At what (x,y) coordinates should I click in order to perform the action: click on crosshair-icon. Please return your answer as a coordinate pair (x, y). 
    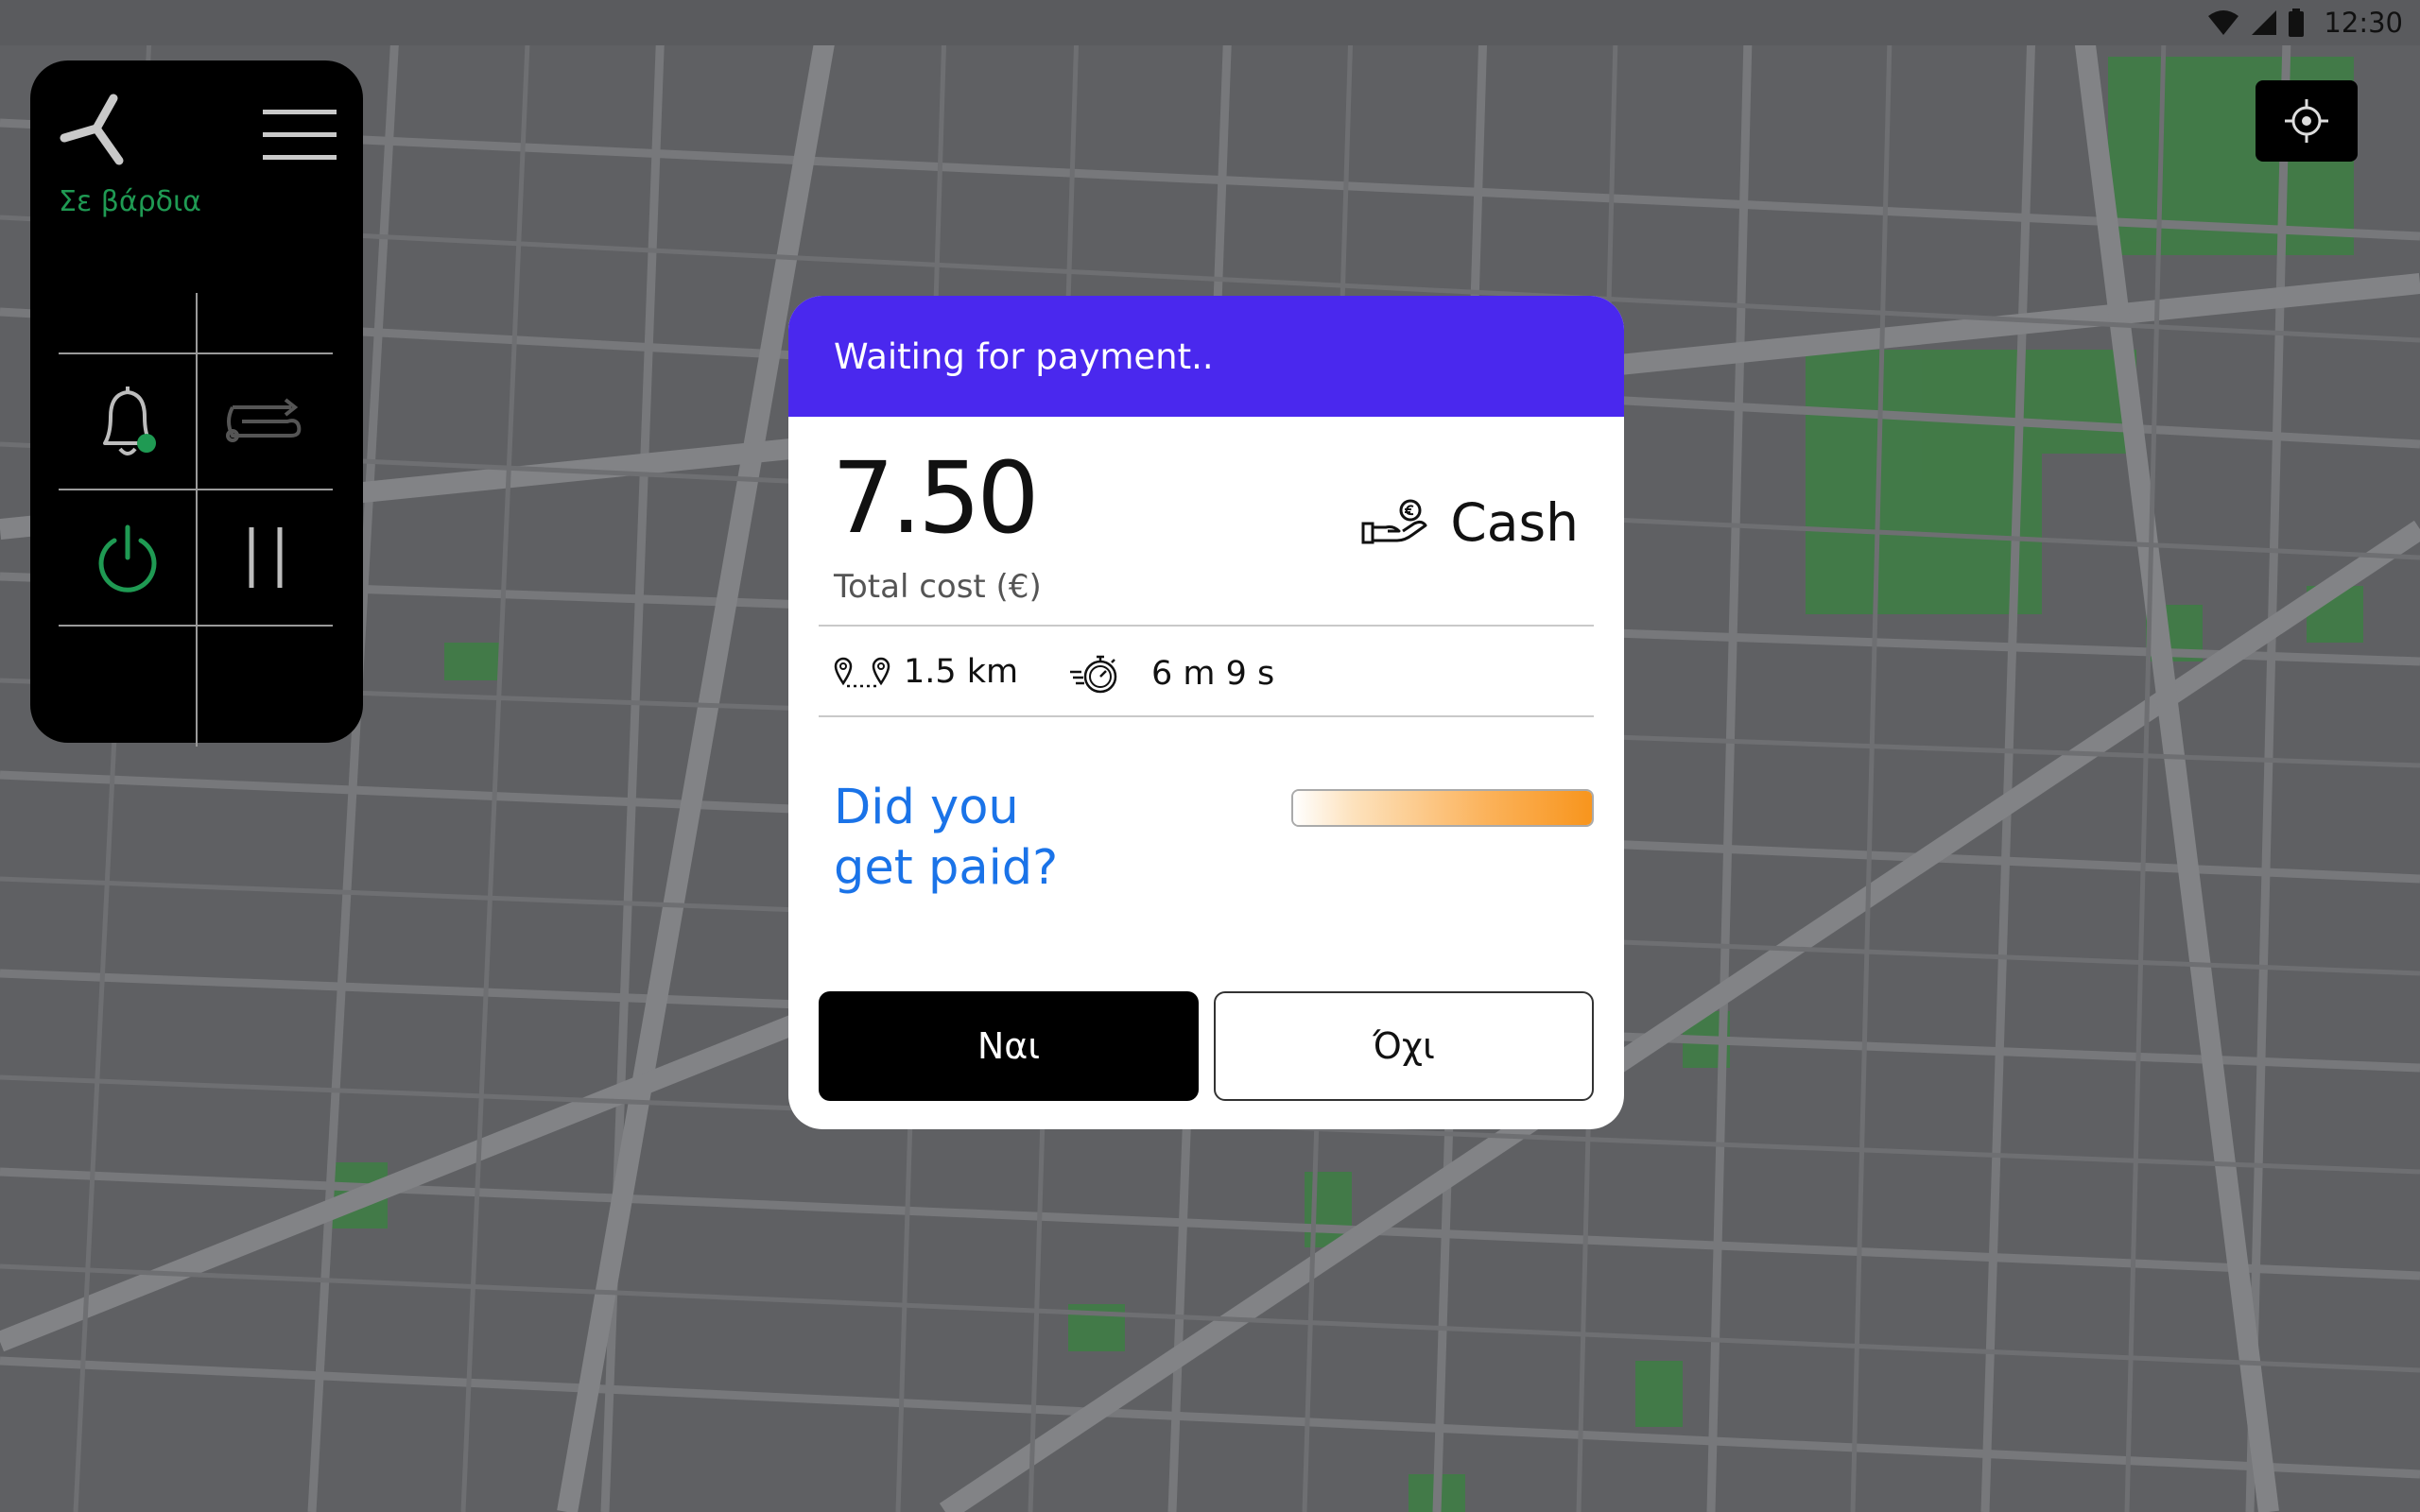
    Looking at the image, I should click on (2306, 121).